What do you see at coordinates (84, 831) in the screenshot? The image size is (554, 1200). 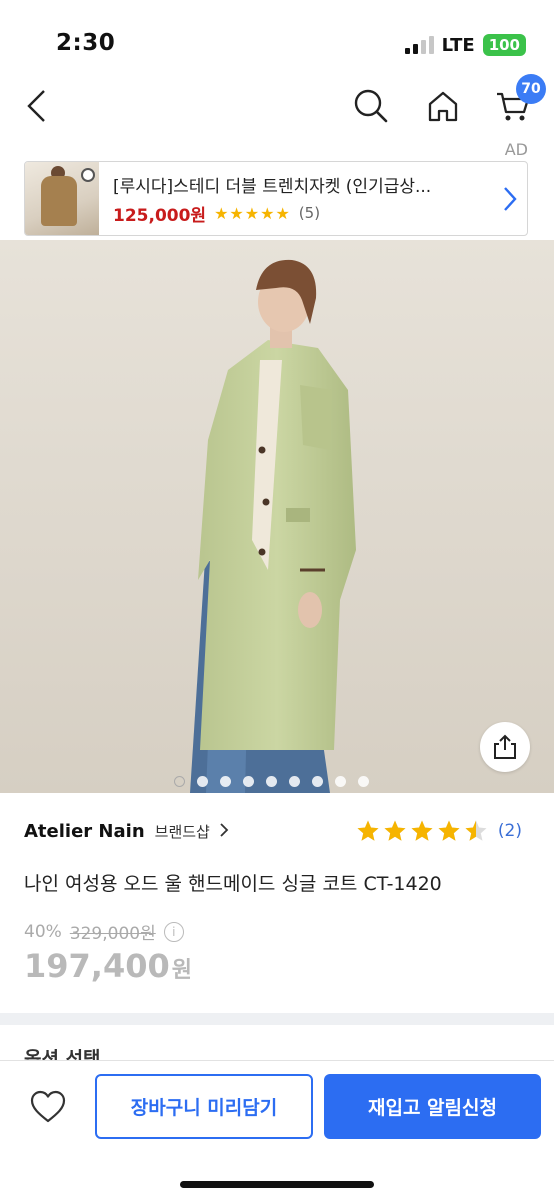 I see `brand-name: Atelier Nain` at bounding box center [84, 831].